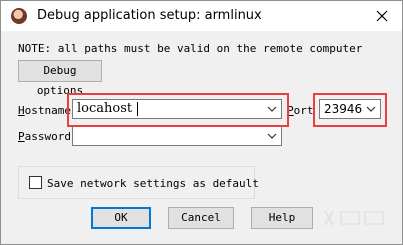 This screenshot has width=403, height=245. Describe the element at coordinates (354, 218) in the screenshot. I see `watermark-logo-icon` at that location.